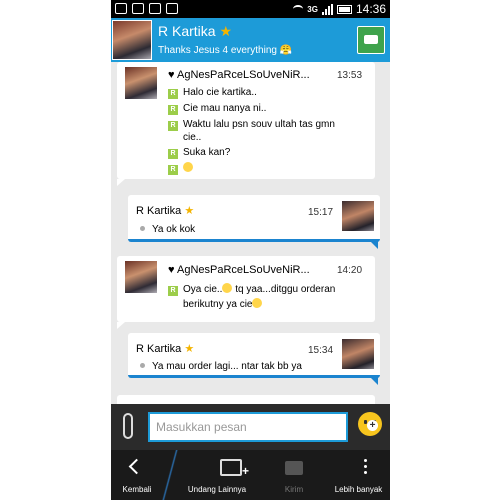  Describe the element at coordinates (155, 8) in the screenshot. I see `download-notification-icon` at that location.